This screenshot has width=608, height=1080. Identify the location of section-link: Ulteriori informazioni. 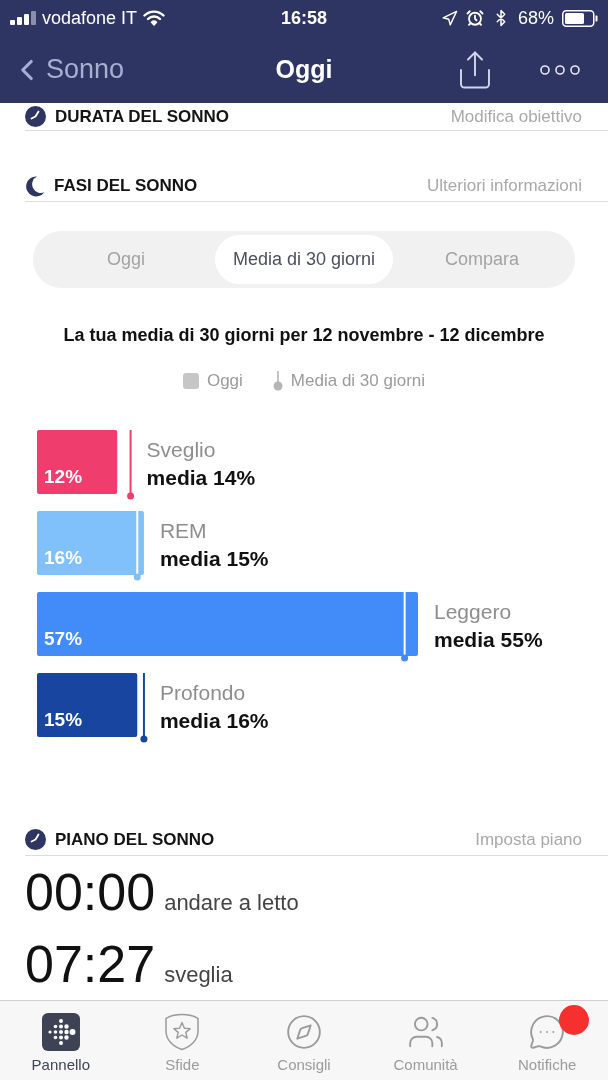
(504, 186).